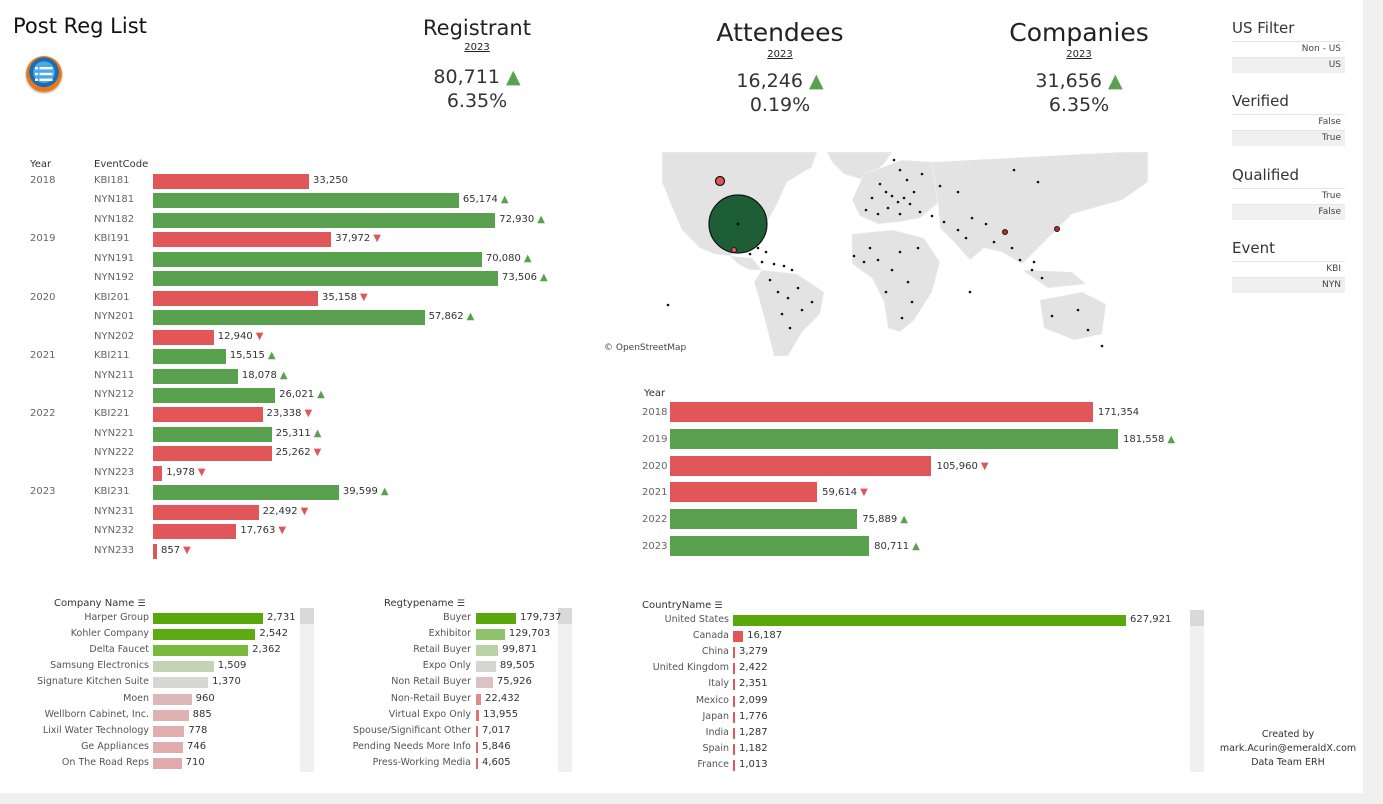 This screenshot has width=1383, height=804. I want to click on filter-option: NYN, so click(1288, 285).